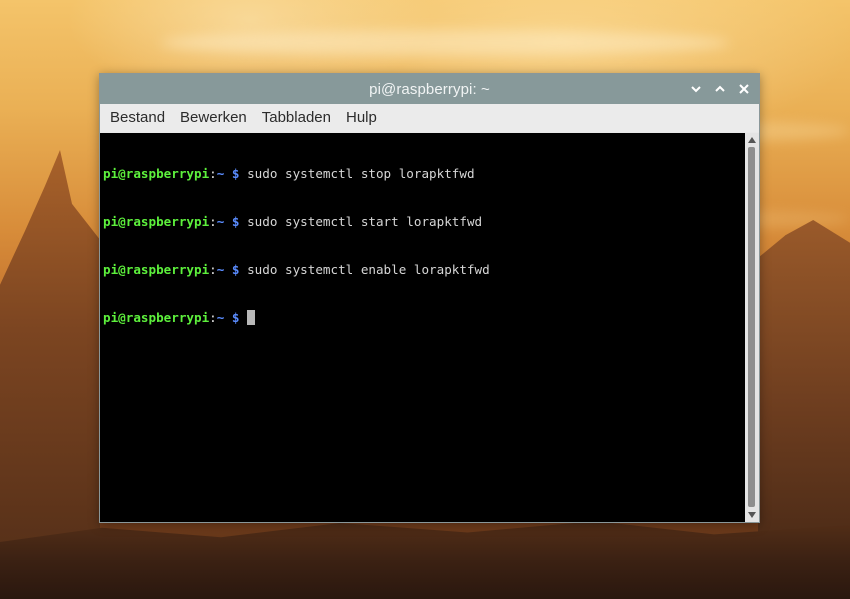 The height and width of the screenshot is (599, 850). Describe the element at coordinates (429, 118) in the screenshot. I see `menu-bar: Bestand Bewerken Tabbladen Hulp` at that location.